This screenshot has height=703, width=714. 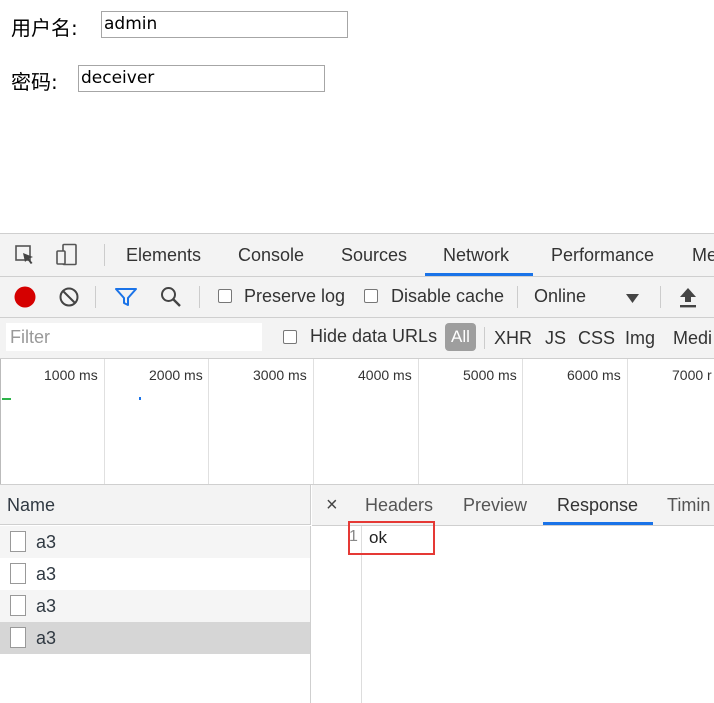 I want to click on tab-preview: Preview, so click(x=495, y=505).